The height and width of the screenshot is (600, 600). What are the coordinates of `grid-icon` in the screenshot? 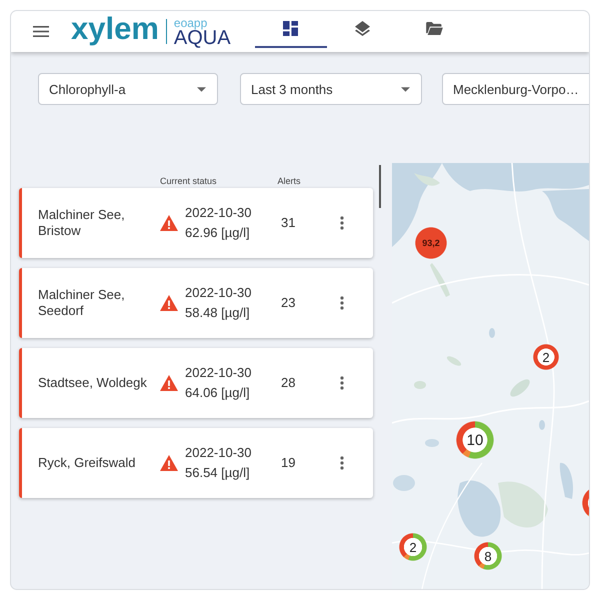 It's located at (290, 28).